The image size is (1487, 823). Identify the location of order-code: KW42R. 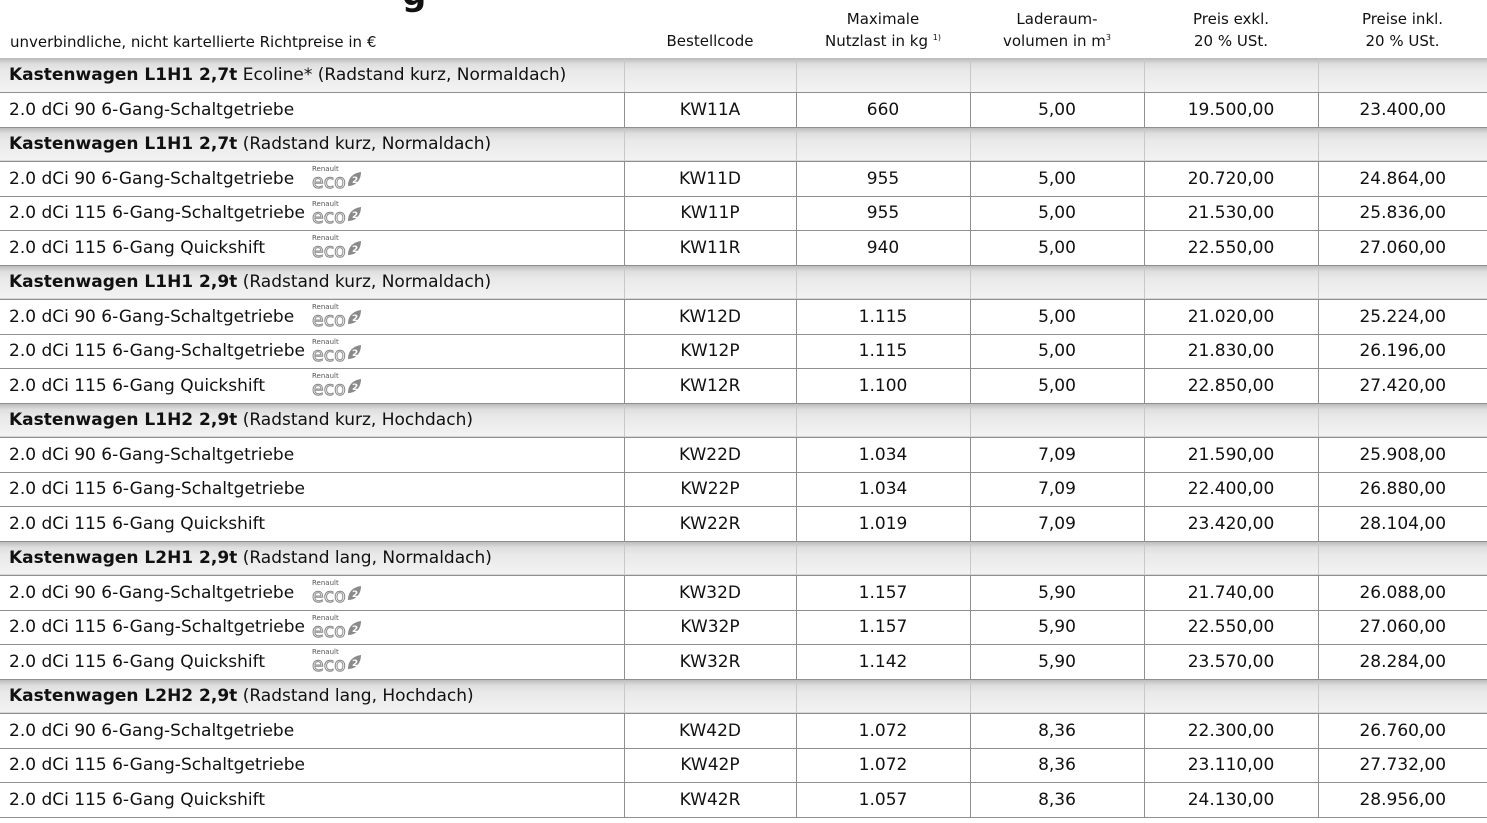
(709, 800).